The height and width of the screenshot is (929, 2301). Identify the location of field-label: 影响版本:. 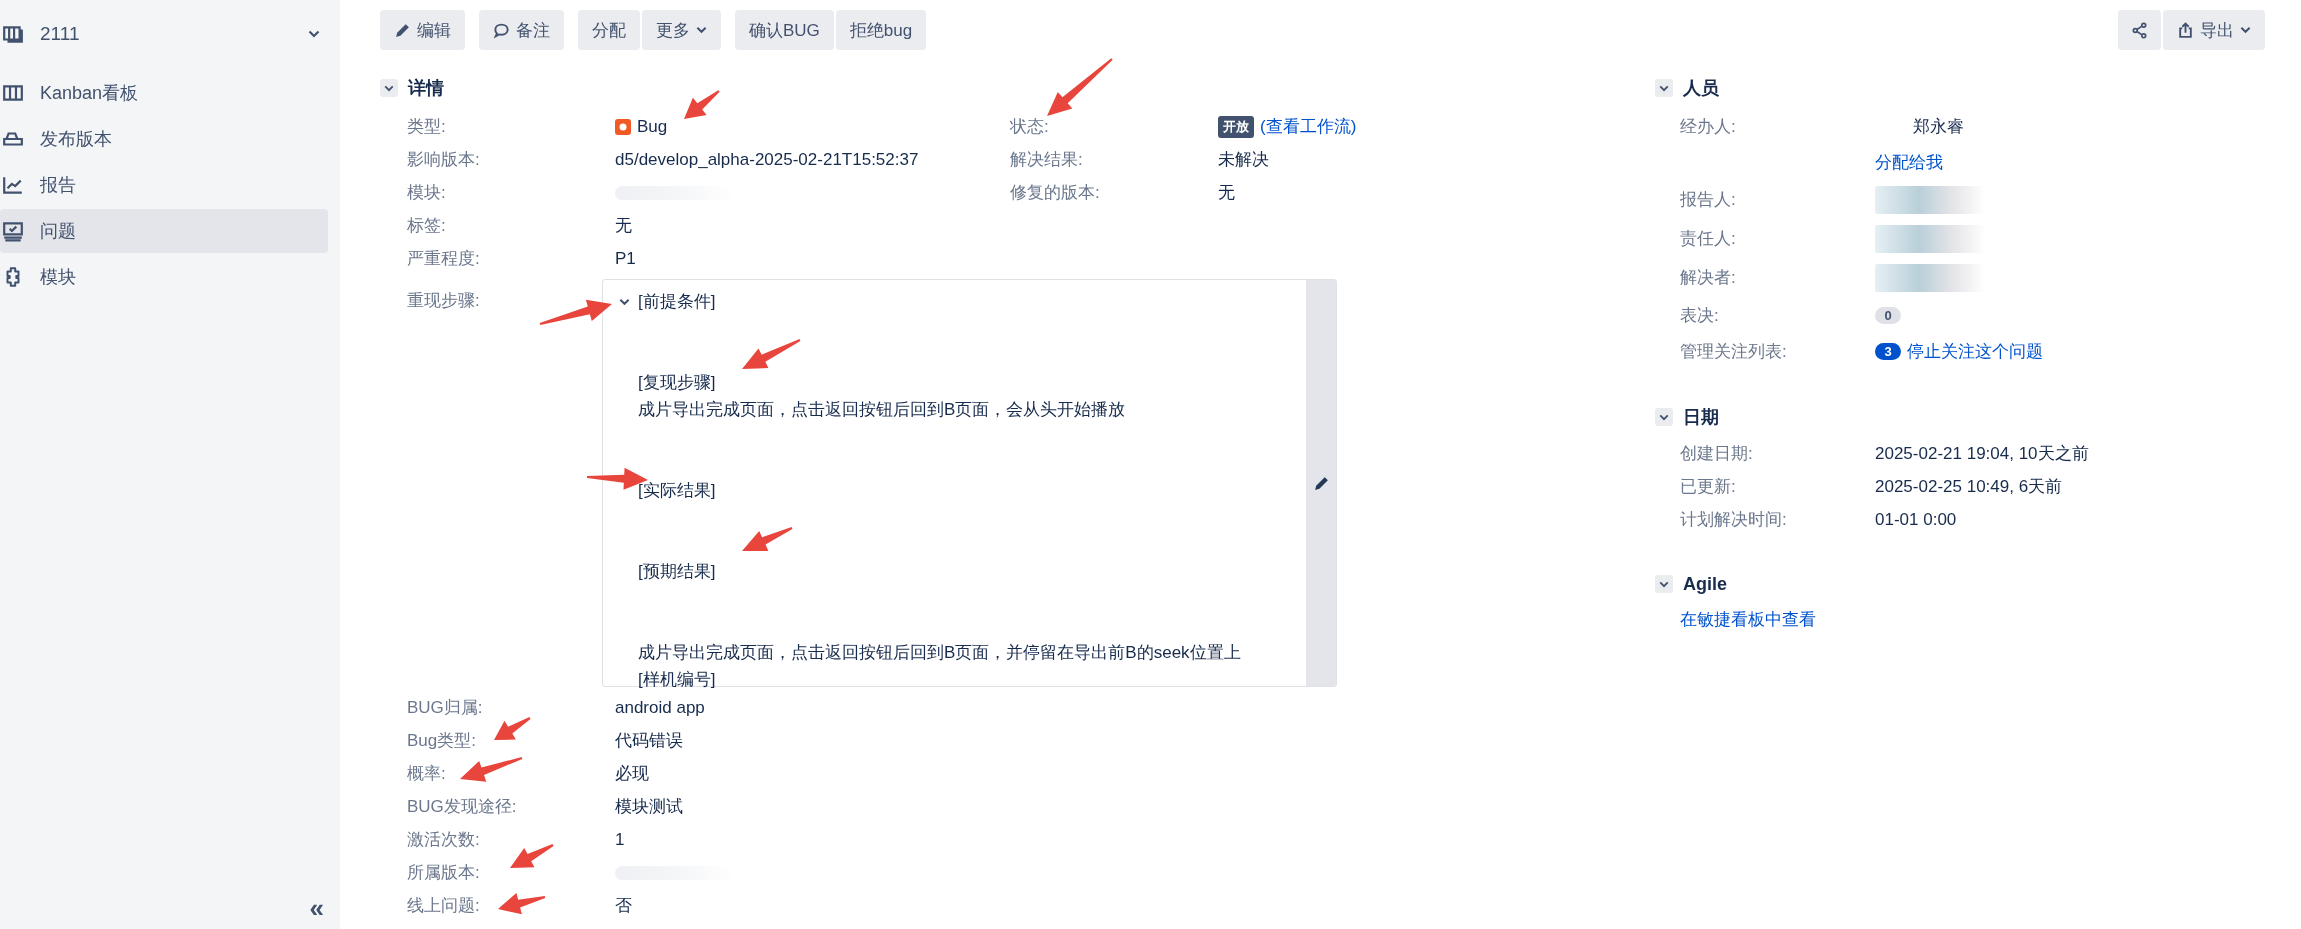
(444, 160).